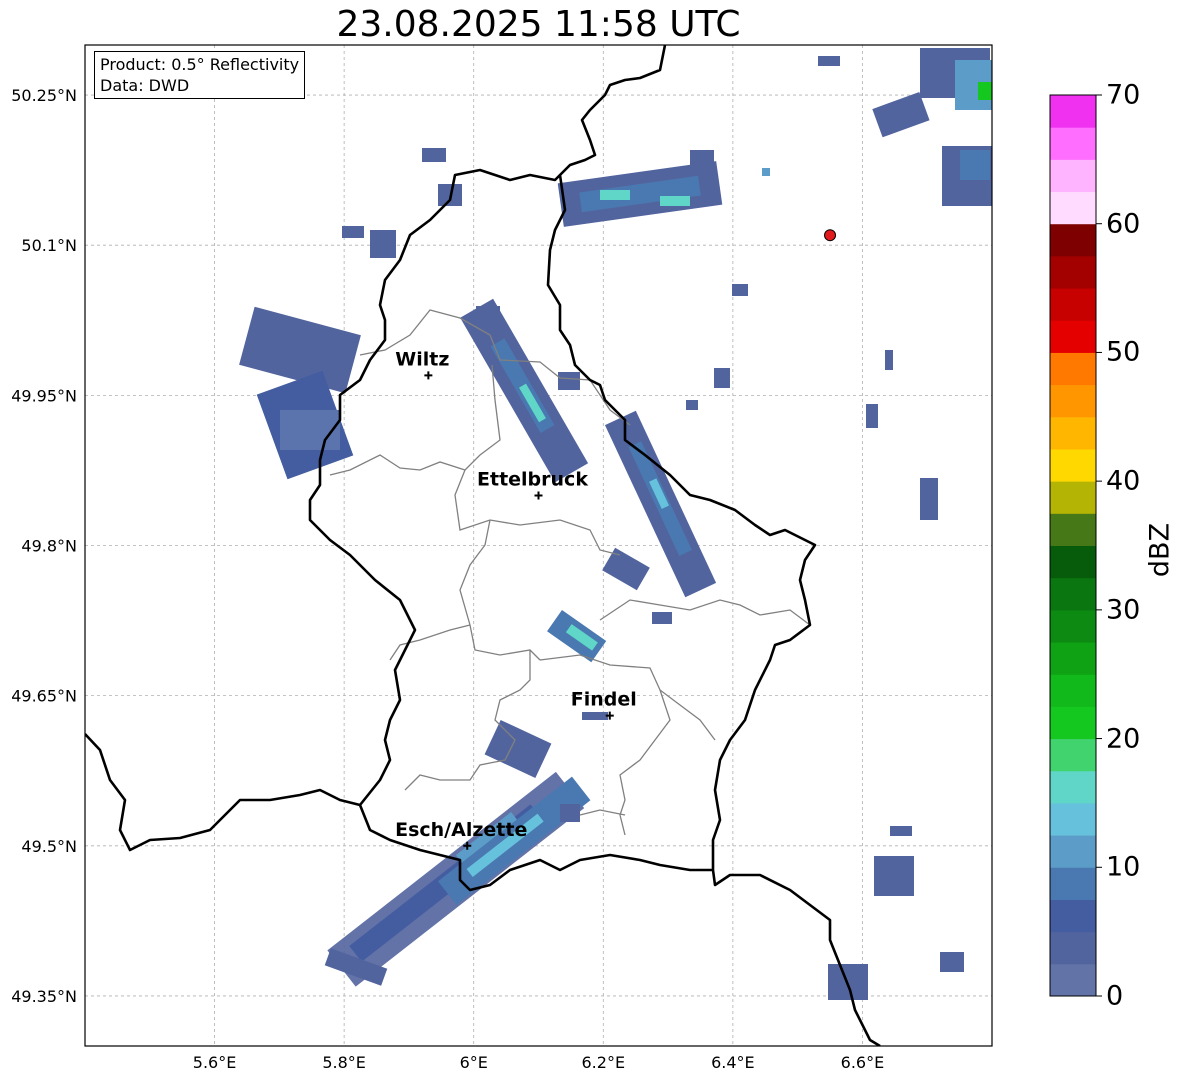 The image size is (1184, 1081). I want to click on colorbar-label: dBZ, so click(1160, 550).